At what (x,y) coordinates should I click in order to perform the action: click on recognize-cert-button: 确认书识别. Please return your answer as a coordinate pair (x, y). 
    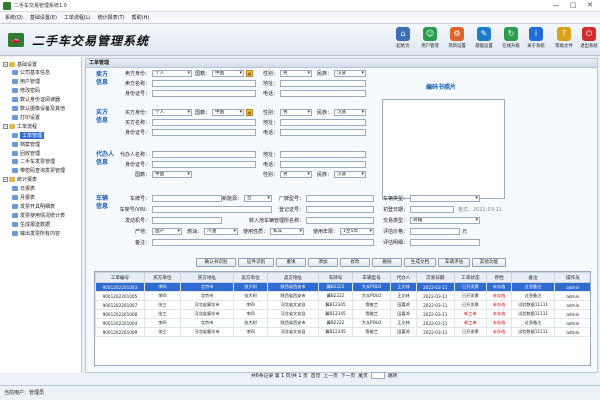
    Looking at the image, I should click on (216, 262).